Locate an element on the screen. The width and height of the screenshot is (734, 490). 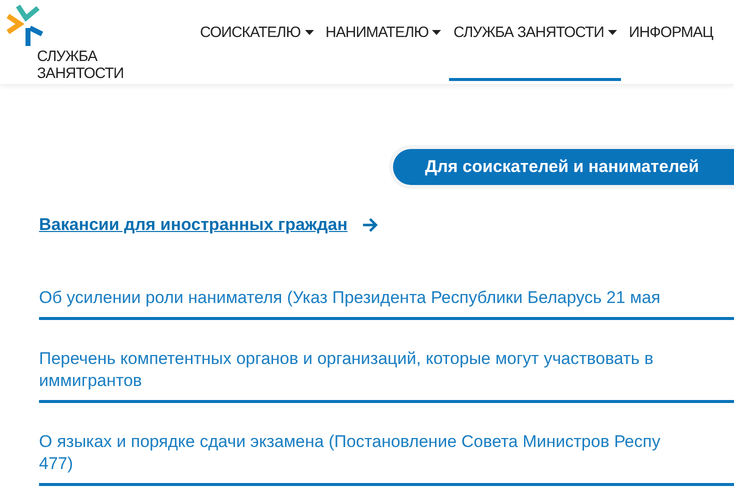
nav-item: СОИСКАТЕЛЮ is located at coordinates (257, 40).